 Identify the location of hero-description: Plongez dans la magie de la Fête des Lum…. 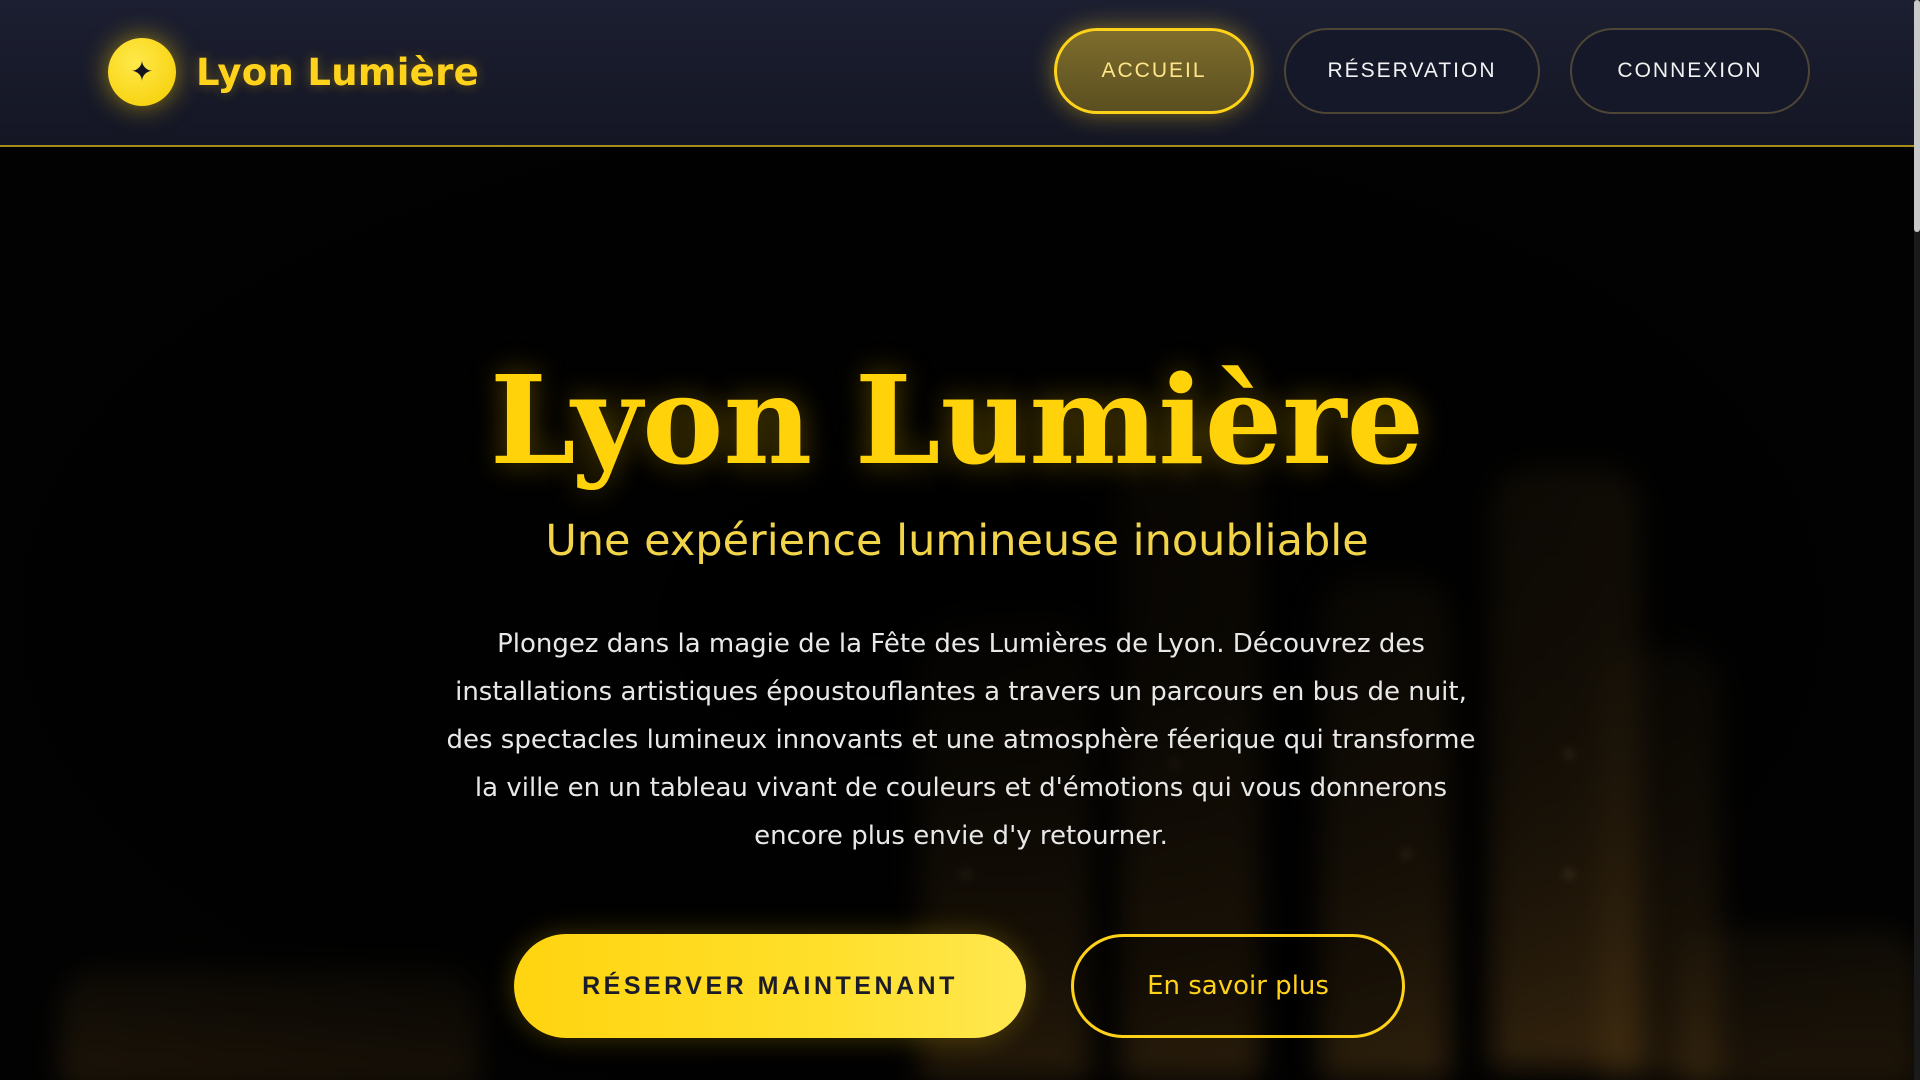
(961, 740).